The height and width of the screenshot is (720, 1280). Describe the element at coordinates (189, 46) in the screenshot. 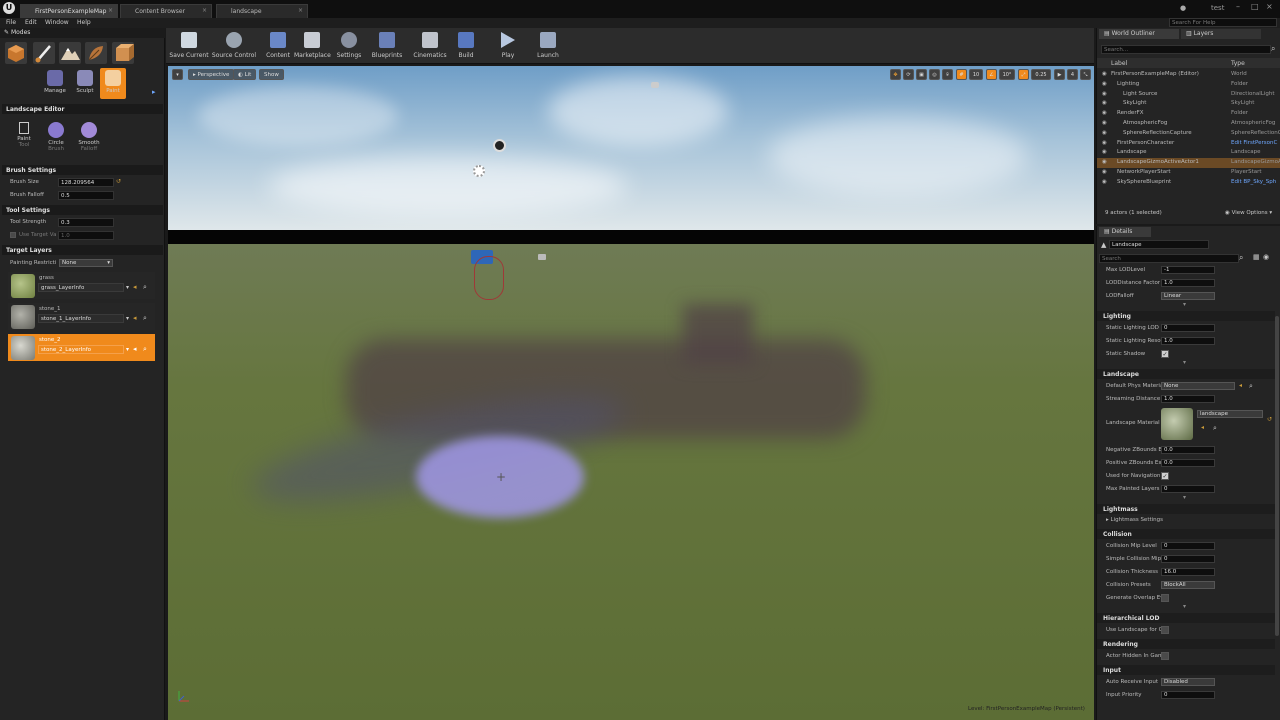

I see `save-current-button: Save Current` at that location.